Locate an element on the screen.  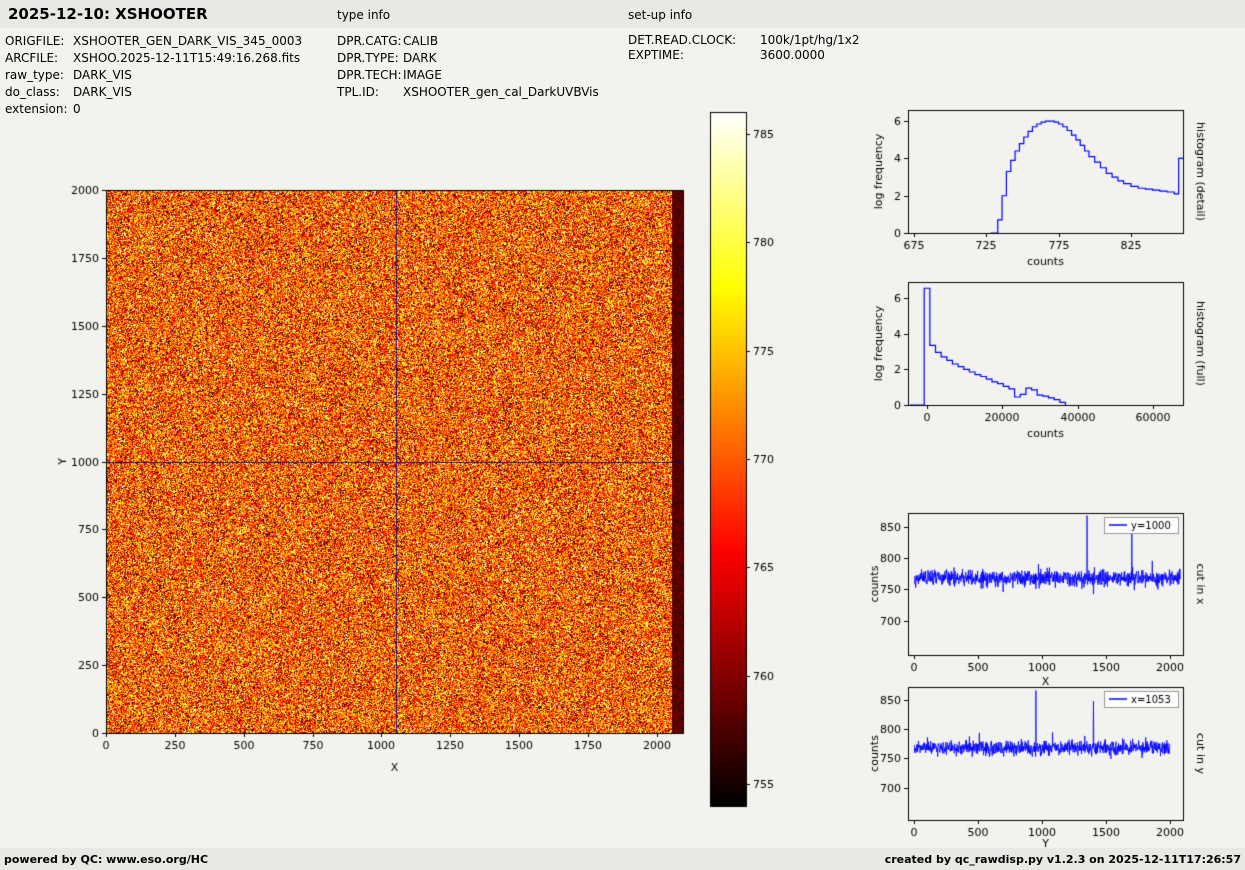
metadata-value: 0 is located at coordinates (77, 109).